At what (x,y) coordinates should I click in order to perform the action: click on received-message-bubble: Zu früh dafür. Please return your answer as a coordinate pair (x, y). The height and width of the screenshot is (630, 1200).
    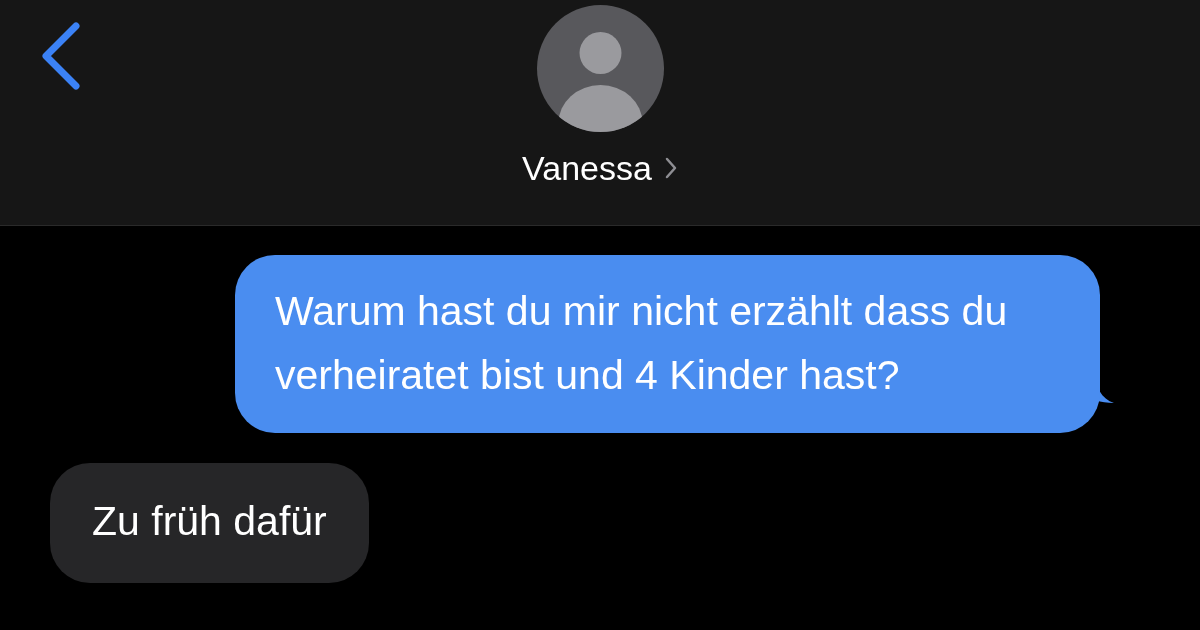
    Looking at the image, I should click on (209, 523).